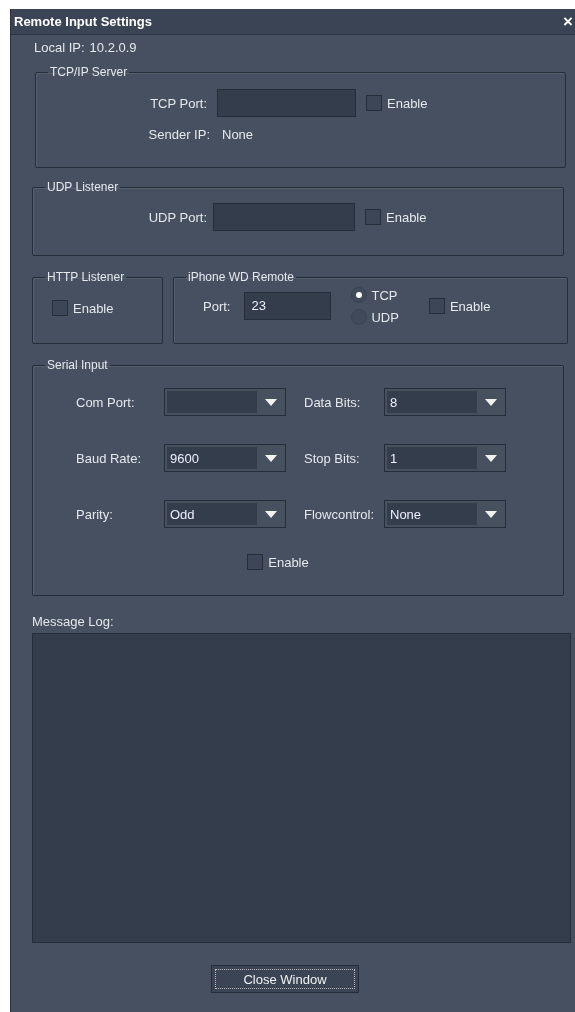 The image size is (575, 1012). I want to click on field-label: Baud Rate:, so click(109, 458).